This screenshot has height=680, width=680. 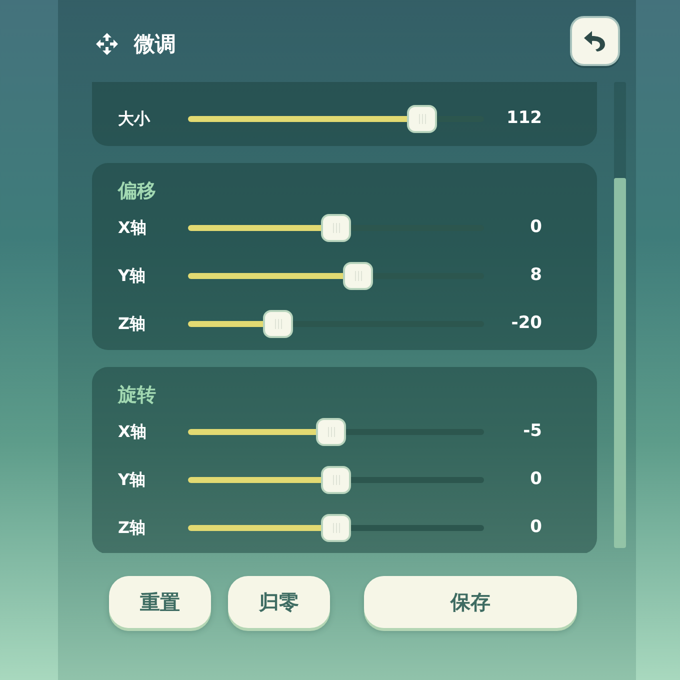 I want to click on action-button: 保存, so click(x=470, y=602).